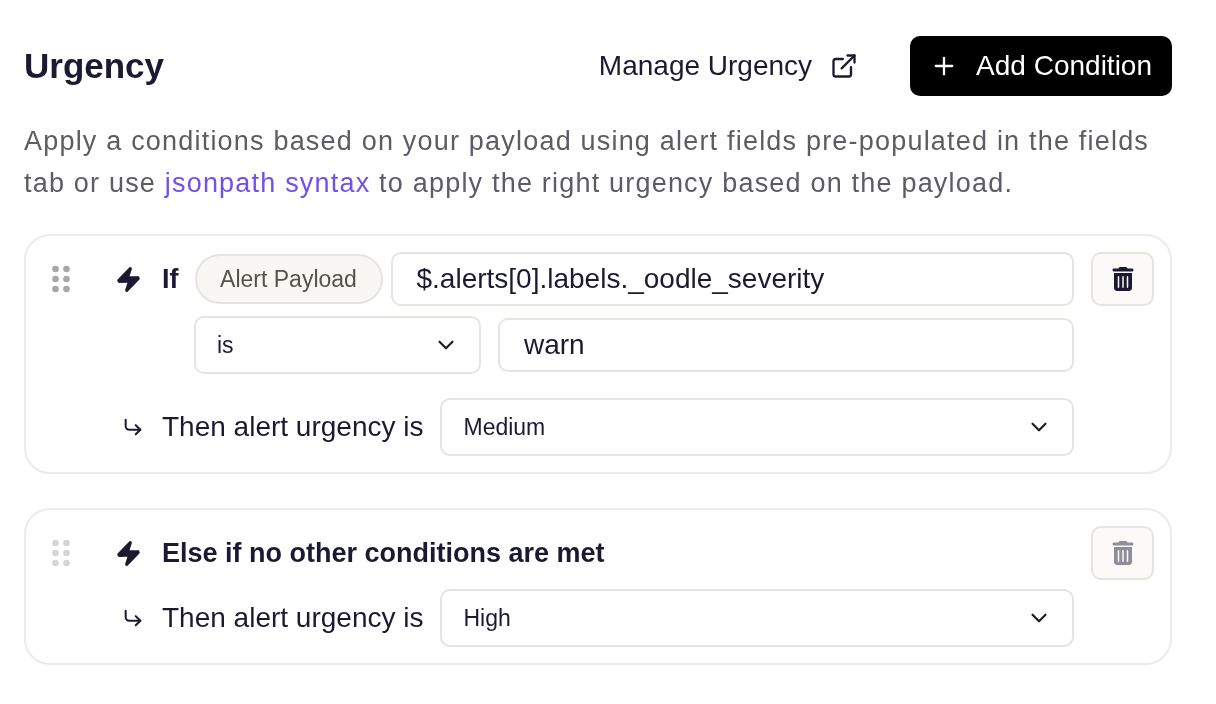 The height and width of the screenshot is (704, 1216). What do you see at coordinates (1041, 66) in the screenshot?
I see `add-condition-button: Add Condition` at bounding box center [1041, 66].